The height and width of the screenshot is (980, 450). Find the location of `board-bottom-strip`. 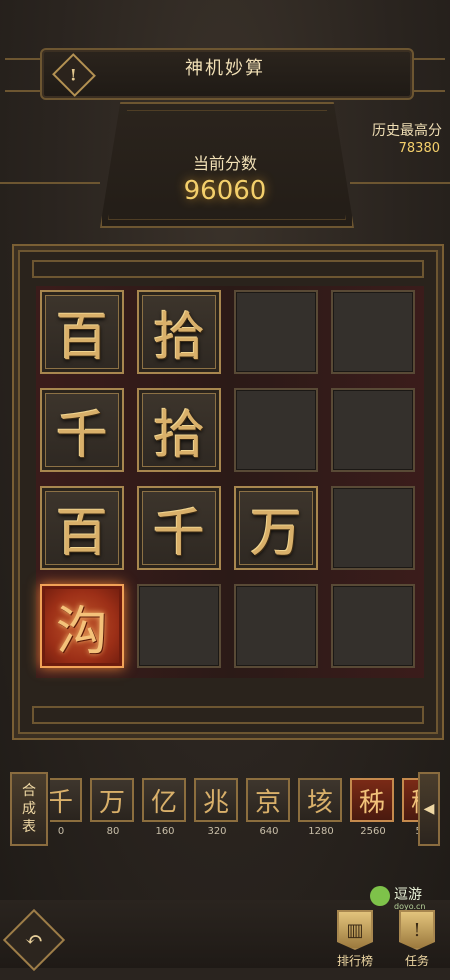

board-bottom-strip is located at coordinates (228, 715).